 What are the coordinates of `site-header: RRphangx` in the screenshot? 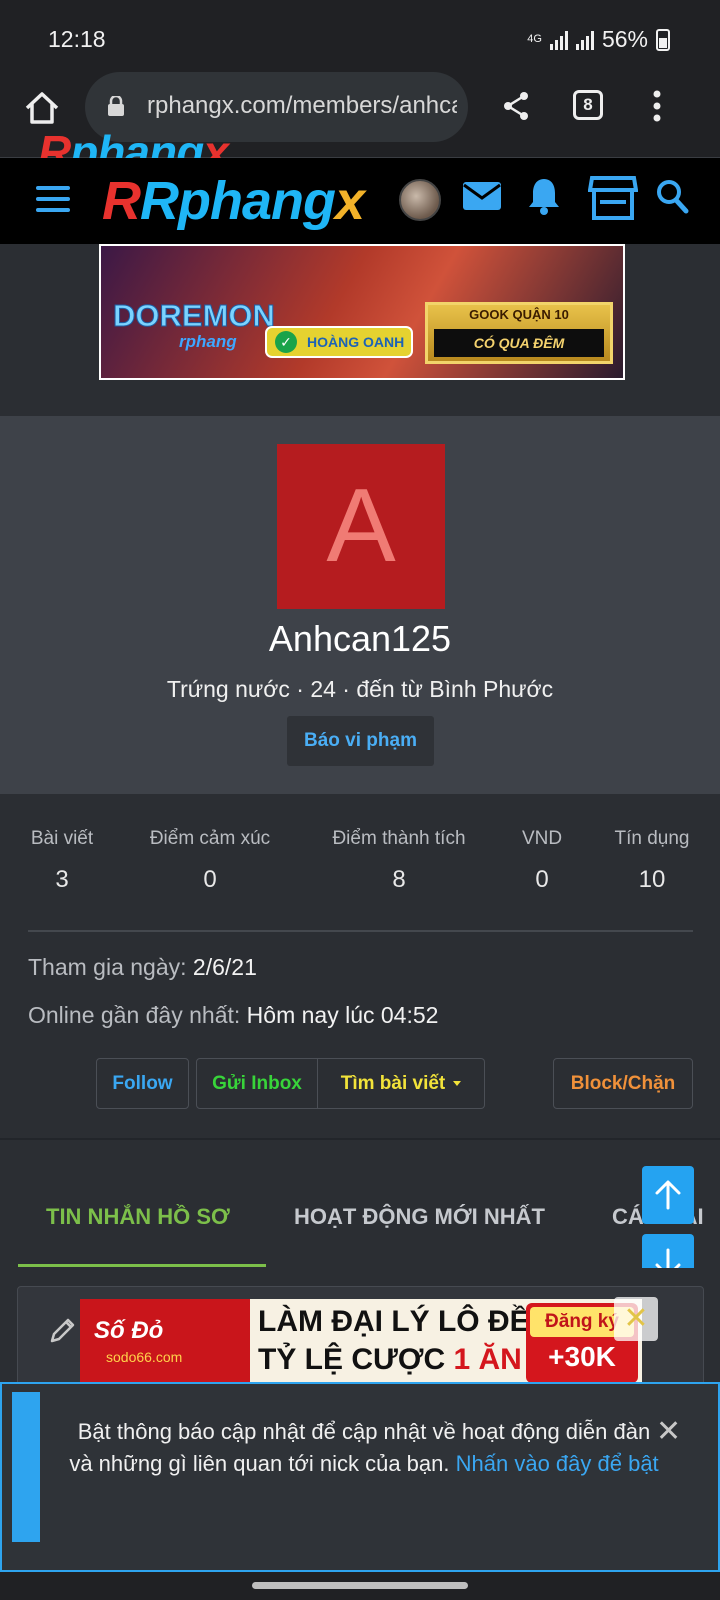 It's located at (360, 201).